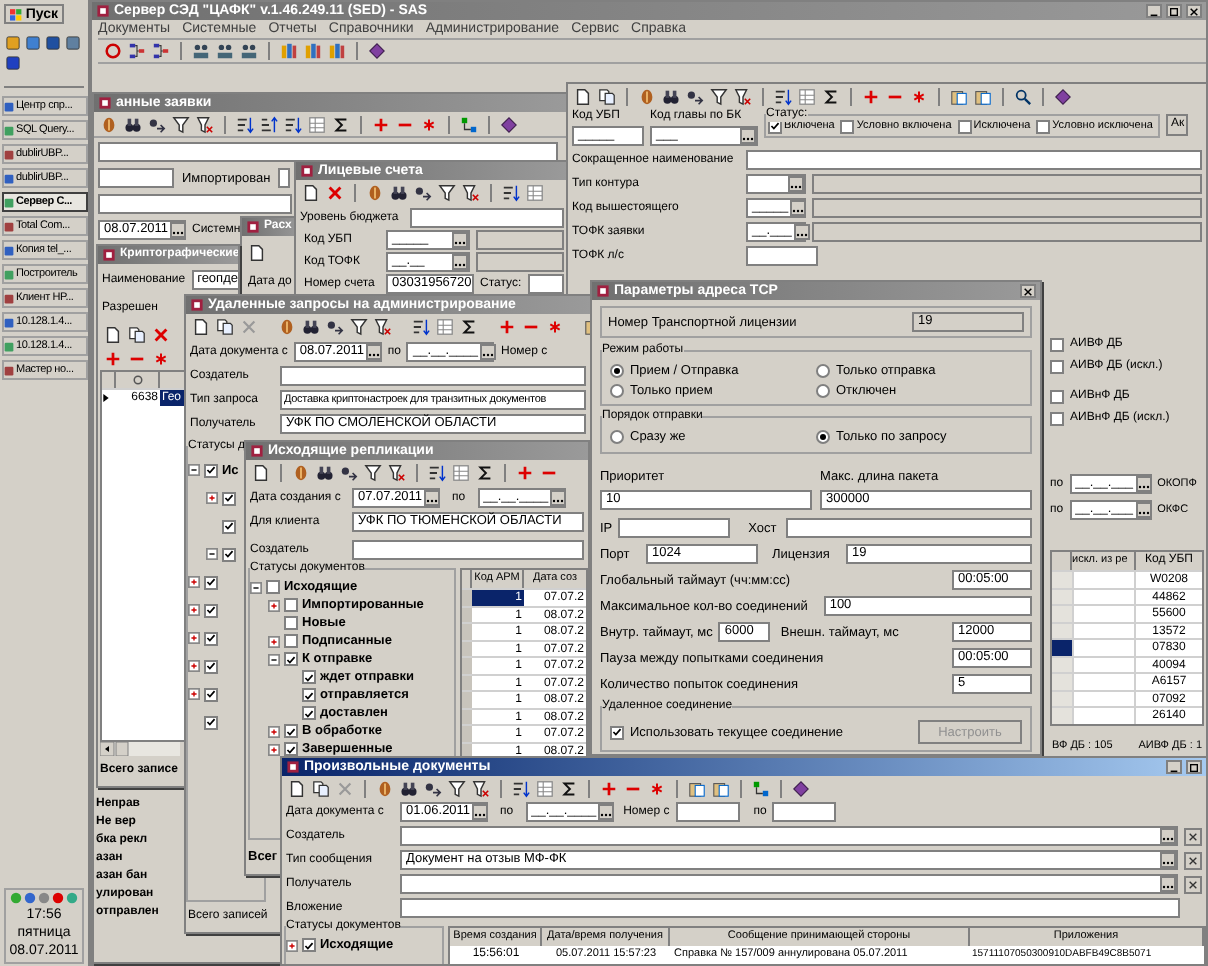  What do you see at coordinates (137, 51) in the screenshot?
I see `network-icon` at bounding box center [137, 51].